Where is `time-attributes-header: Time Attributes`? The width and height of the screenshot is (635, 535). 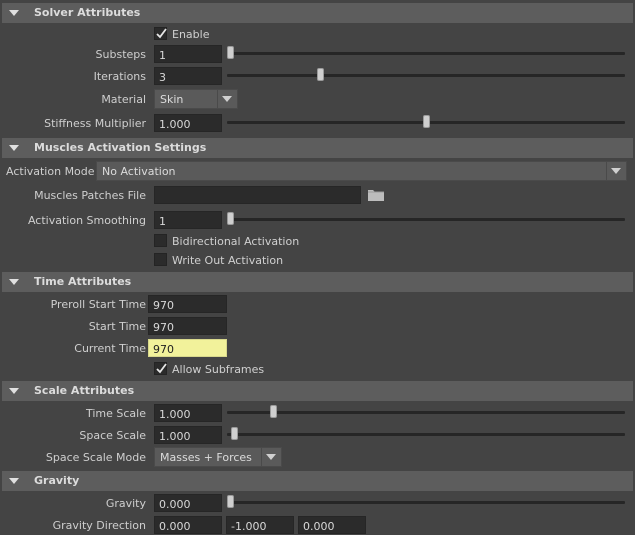 time-attributes-header: Time Attributes is located at coordinates (317, 282).